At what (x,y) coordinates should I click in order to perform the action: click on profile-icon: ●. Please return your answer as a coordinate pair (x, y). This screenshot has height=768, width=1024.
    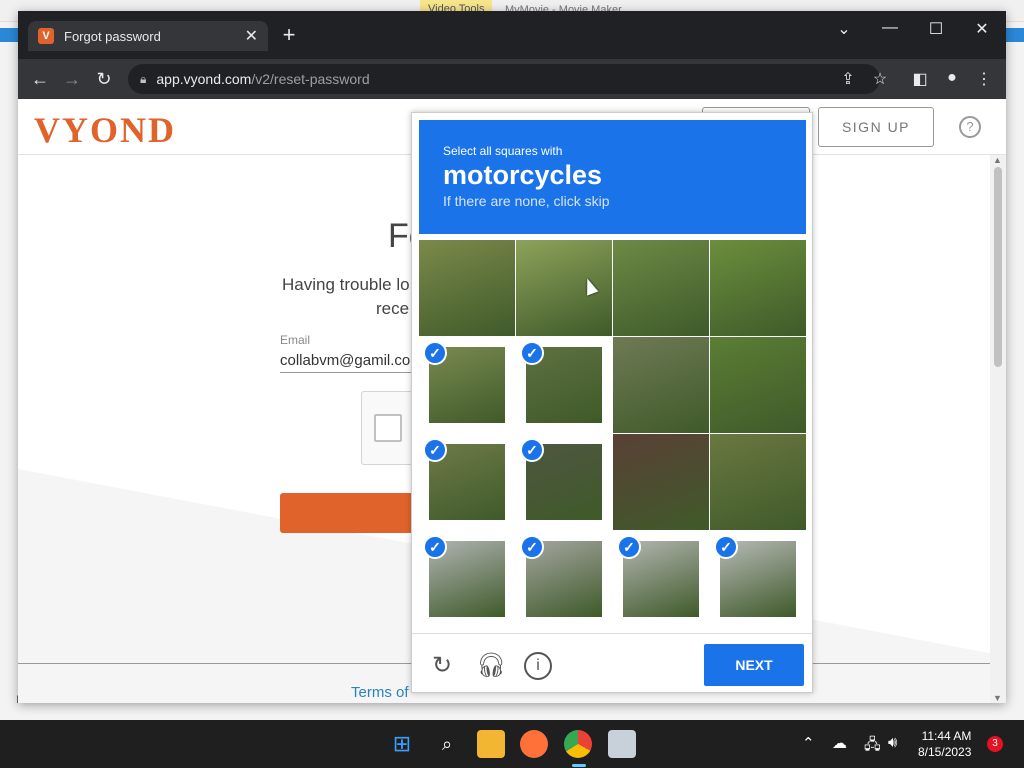
    Looking at the image, I should click on (952, 78).